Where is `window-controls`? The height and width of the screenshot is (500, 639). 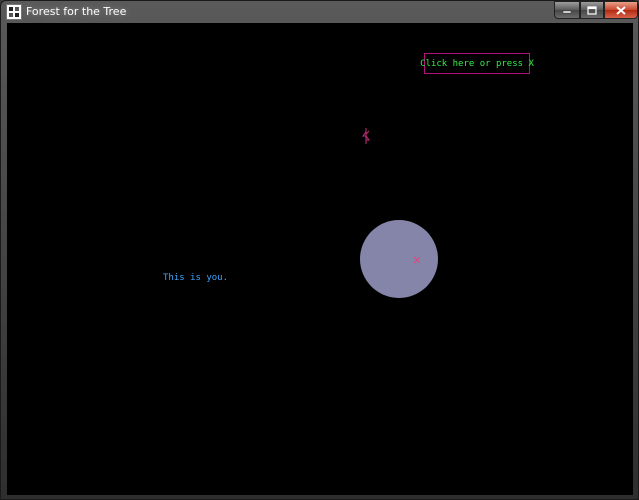 window-controls is located at coordinates (596, 10).